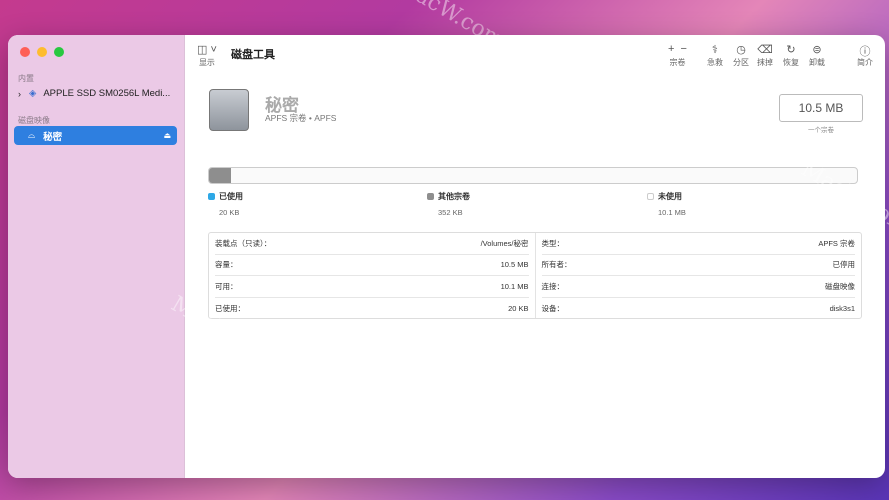  What do you see at coordinates (34, 120) in the screenshot?
I see `section-disk-images: 磁盘映像` at bounding box center [34, 120].